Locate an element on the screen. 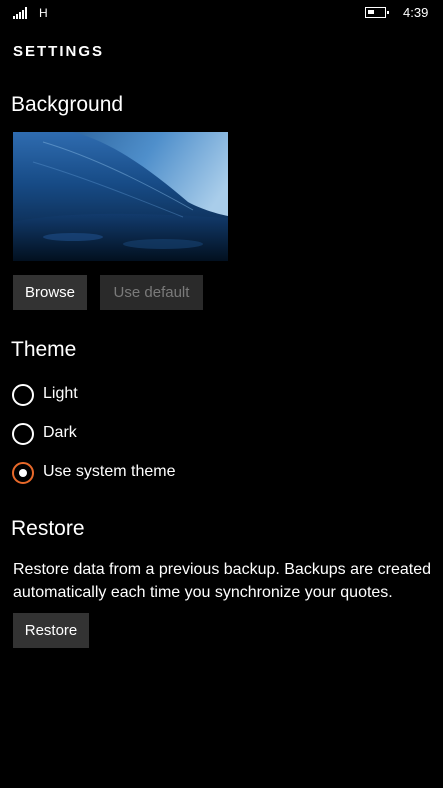 Image resolution: width=443 pixels, height=788 pixels. restore-button: Restore is located at coordinates (51, 630).